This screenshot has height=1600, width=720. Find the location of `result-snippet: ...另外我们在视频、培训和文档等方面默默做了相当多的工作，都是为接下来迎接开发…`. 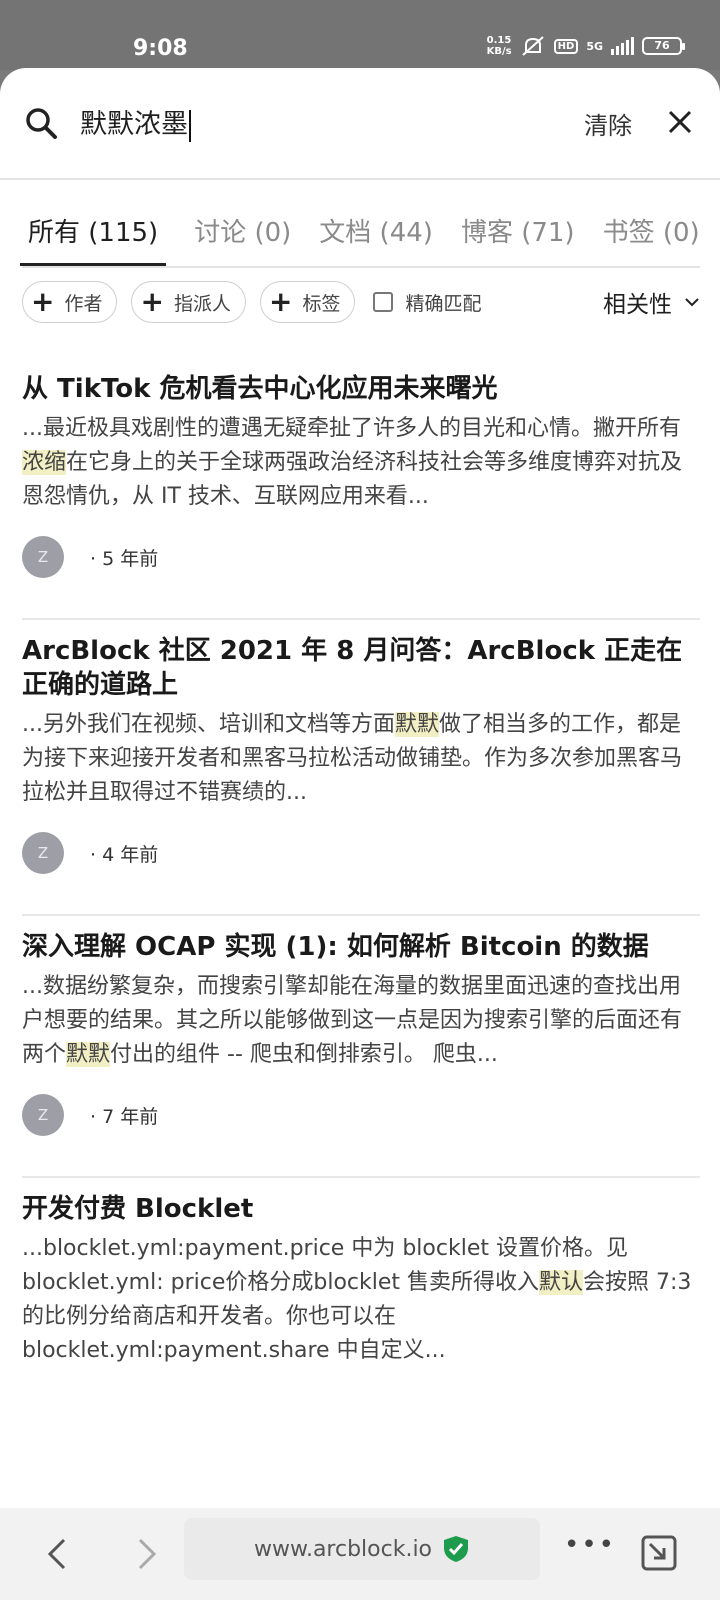

result-snippet: ...另外我们在视频、培训和文档等方面默默做了相当多的工作，都是为接下来迎接开发… is located at coordinates (352, 758).